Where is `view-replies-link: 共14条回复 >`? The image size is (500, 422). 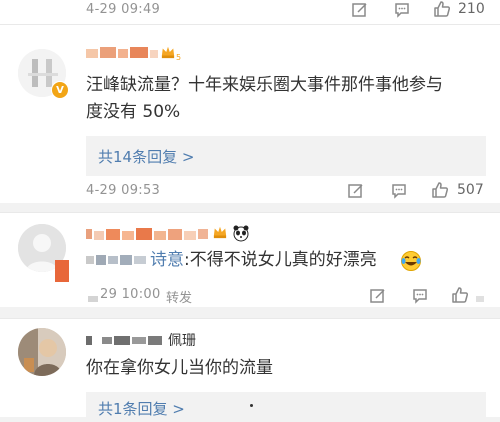 view-replies-link: 共14条回复 > is located at coordinates (146, 156).